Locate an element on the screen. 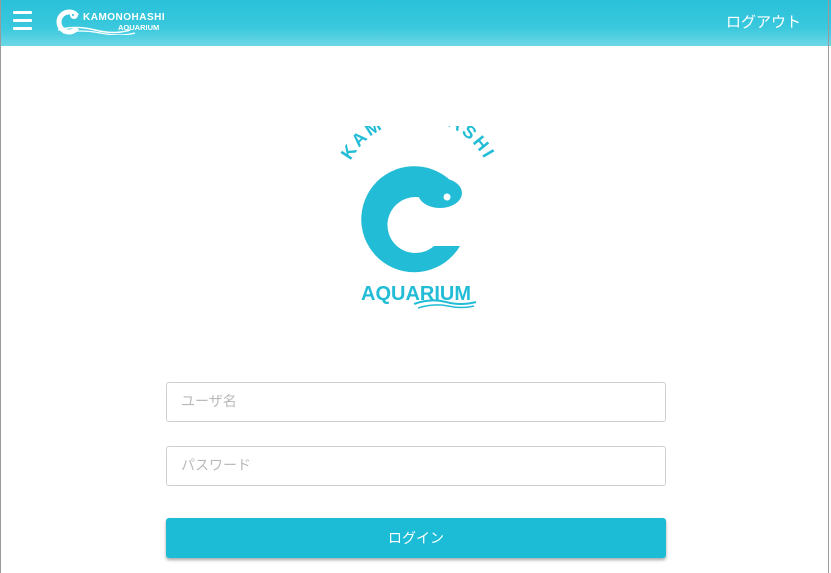  platypus-head-shape is located at coordinates (440, 193).